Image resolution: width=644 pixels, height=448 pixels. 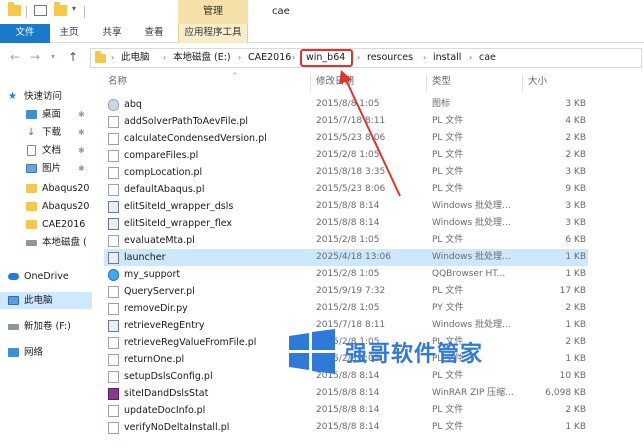 I want to click on column-type: 类型, so click(x=441, y=82).